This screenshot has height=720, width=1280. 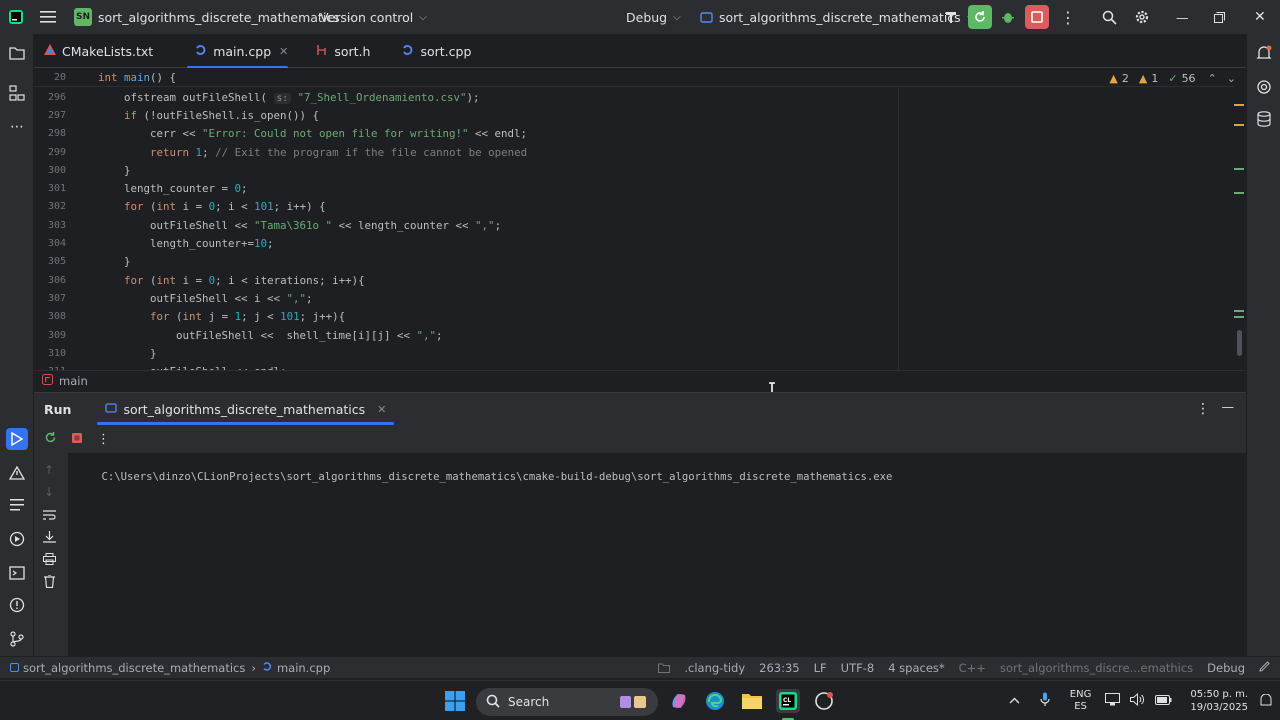 I want to click on language-label: C++, so click(x=972, y=668).